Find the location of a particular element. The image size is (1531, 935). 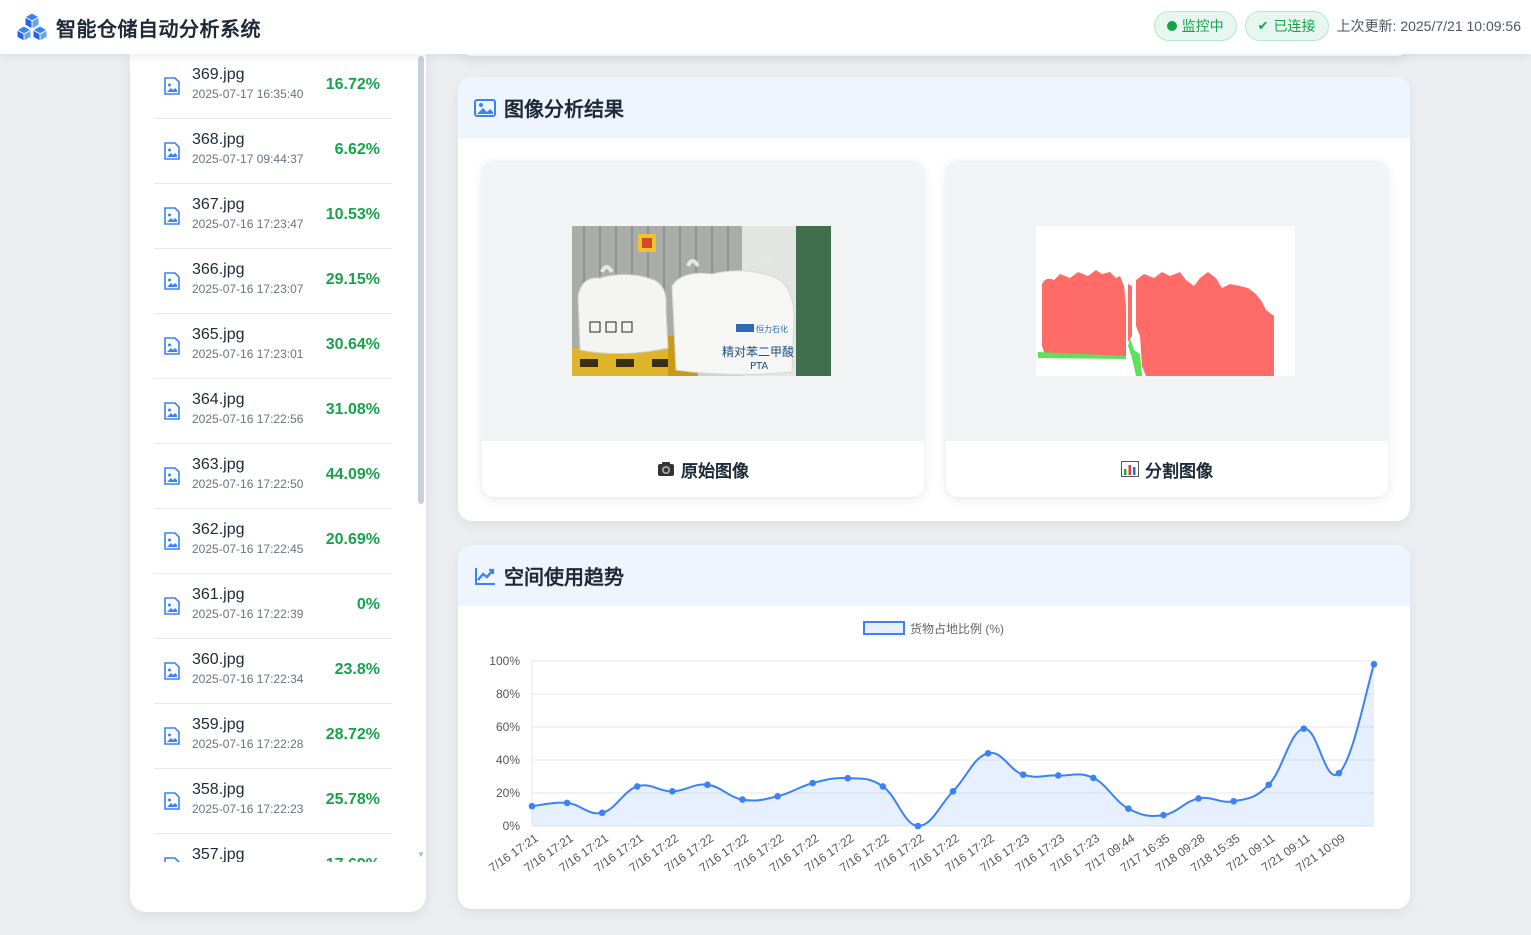

app-title: 智能仓储自动分析系统 is located at coordinates (158, 29).